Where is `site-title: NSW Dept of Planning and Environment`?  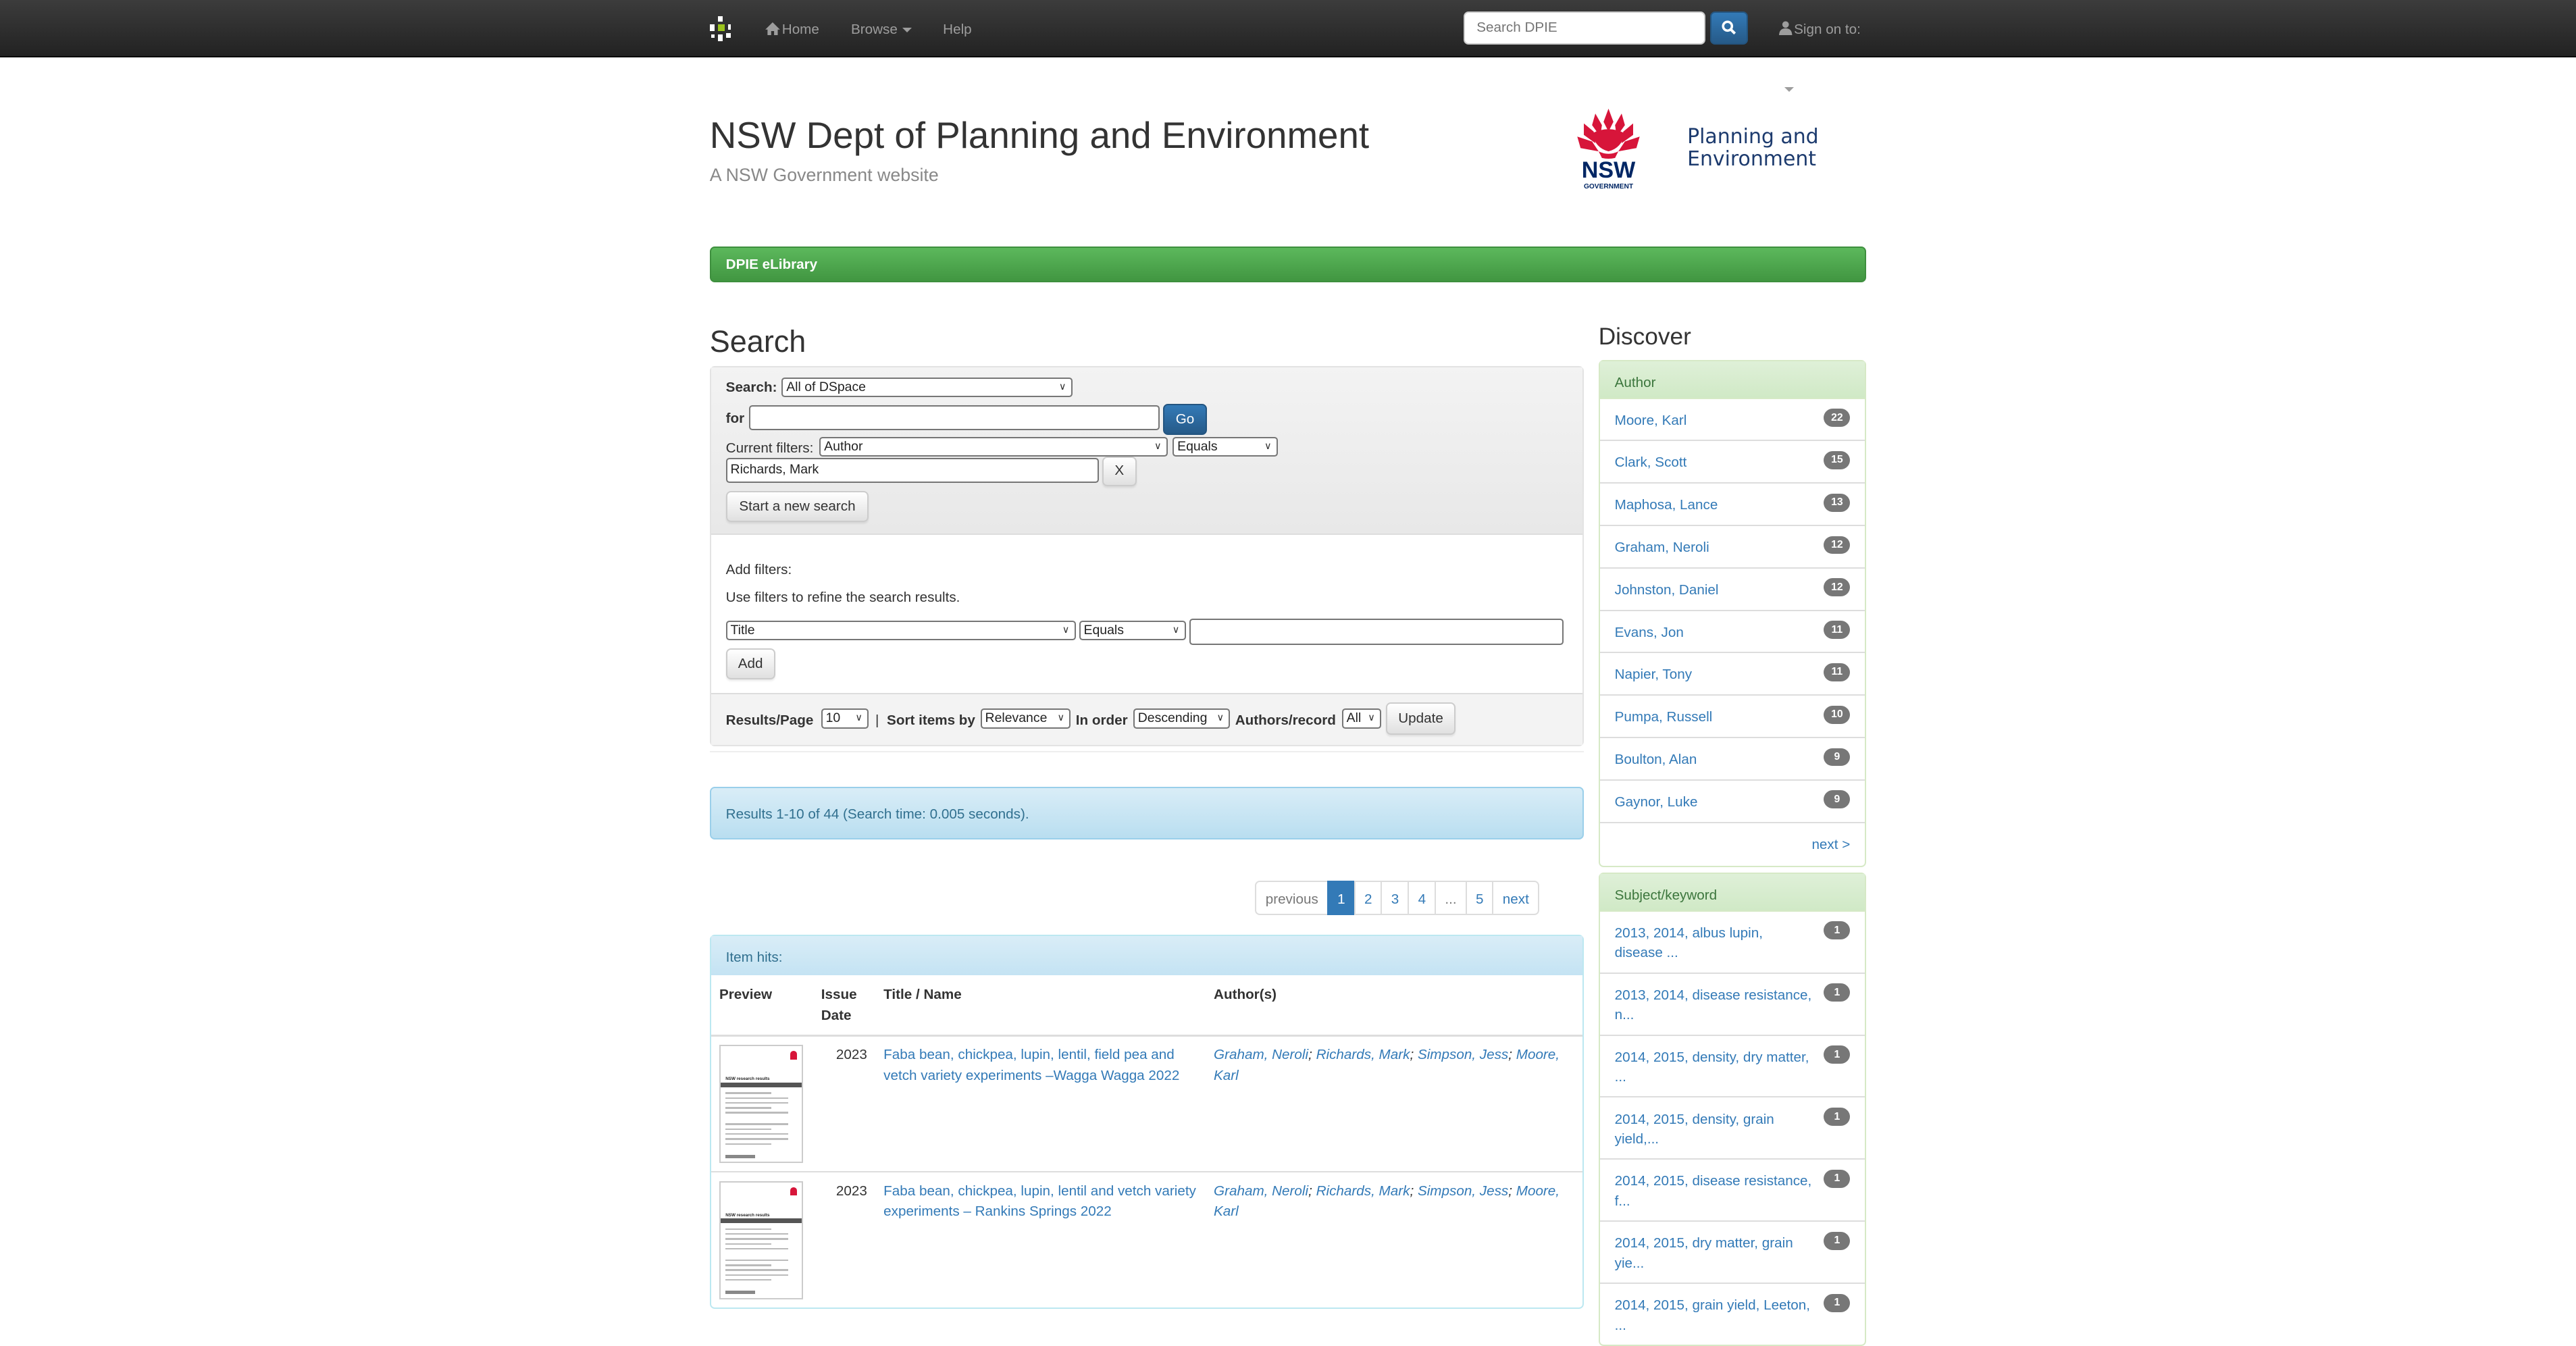 site-title: NSW Dept of Planning and Environment is located at coordinates (1039, 135).